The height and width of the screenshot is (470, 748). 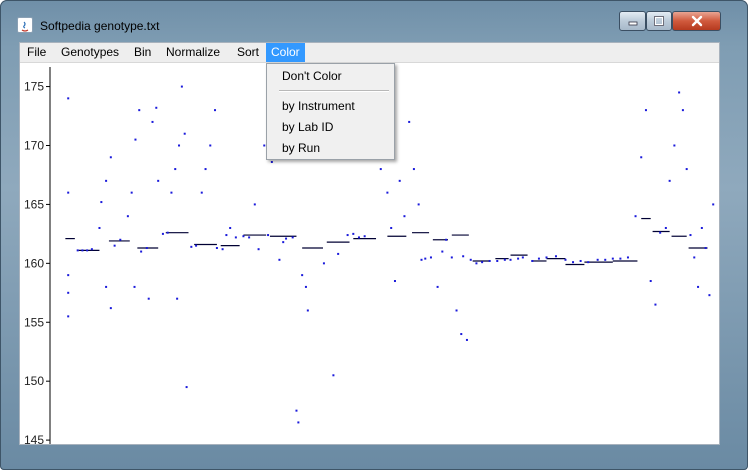 What do you see at coordinates (330, 106) in the screenshot?
I see `menu-item-by-instrument: by Instrument` at bounding box center [330, 106].